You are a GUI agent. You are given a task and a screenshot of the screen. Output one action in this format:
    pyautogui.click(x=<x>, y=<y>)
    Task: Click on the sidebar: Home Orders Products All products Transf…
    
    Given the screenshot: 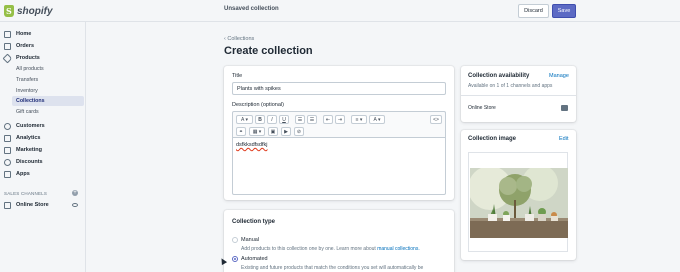 What is the action you would take?
    pyautogui.click(x=43, y=147)
    